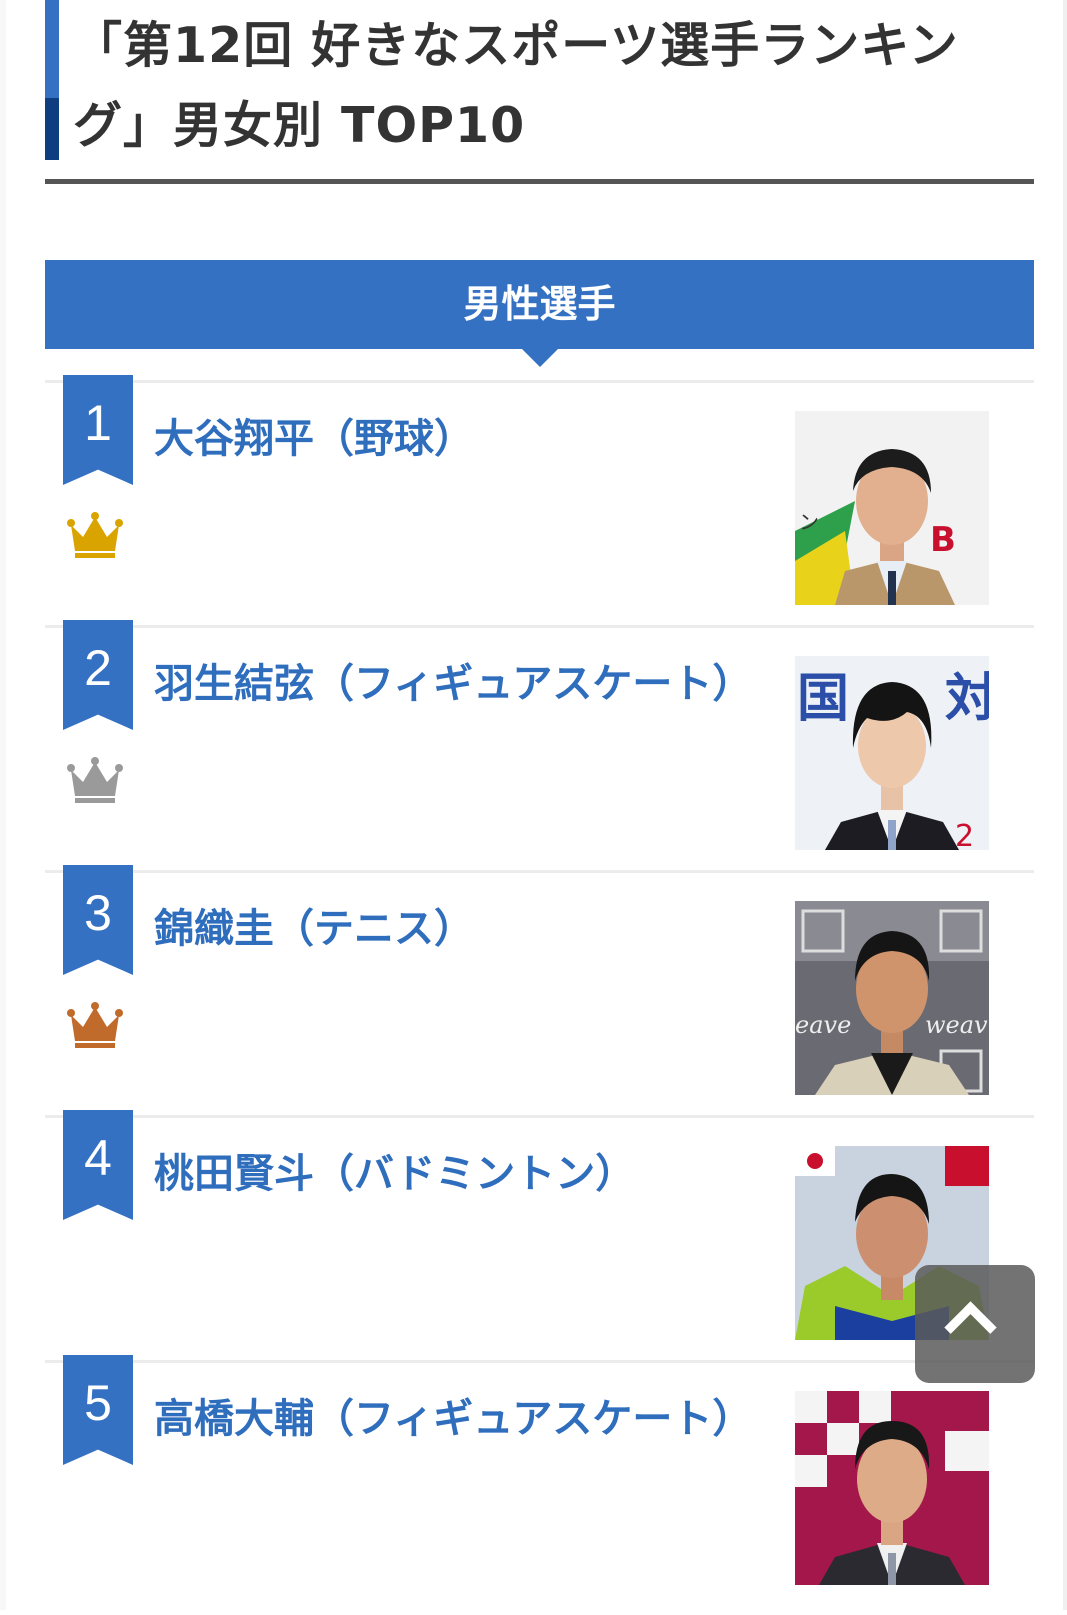  Describe the element at coordinates (52, 49) in the screenshot. I see `title-accent-bar` at that location.